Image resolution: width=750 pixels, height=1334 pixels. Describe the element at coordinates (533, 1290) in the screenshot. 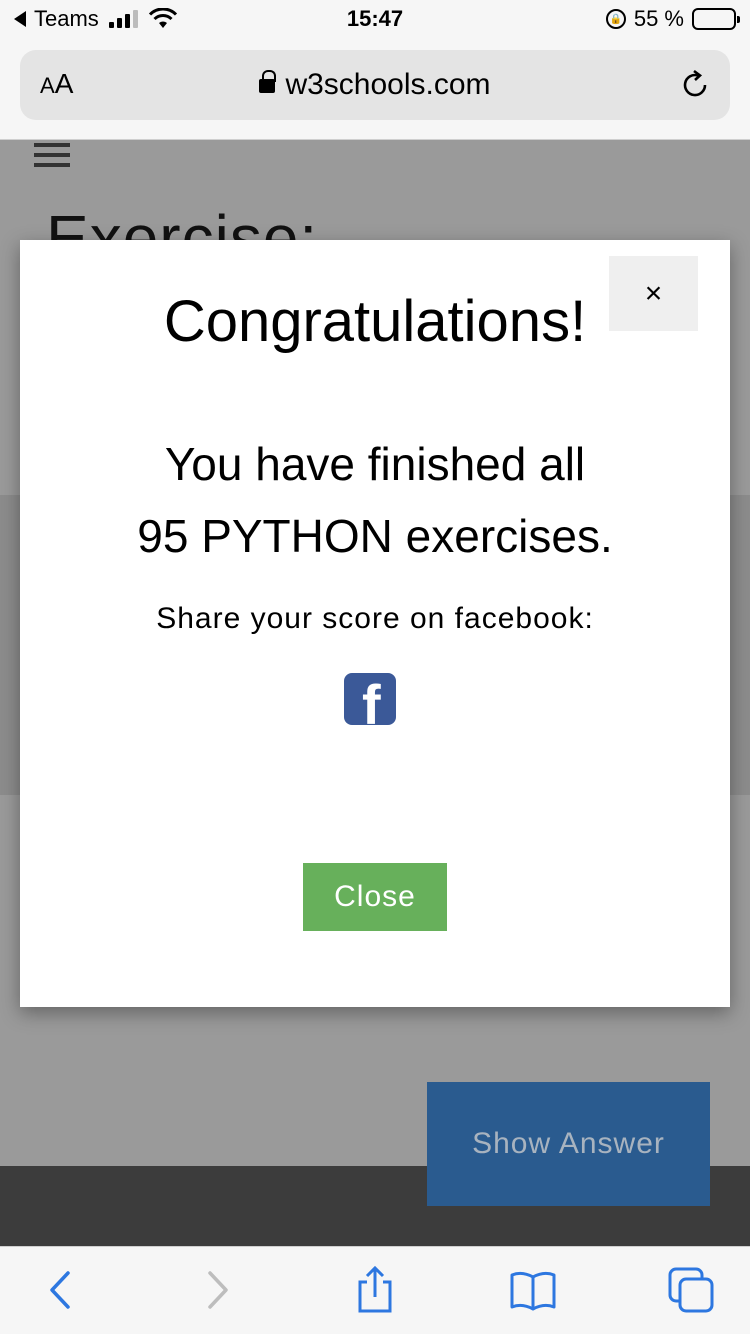

I see `bookmarks-icon` at that location.